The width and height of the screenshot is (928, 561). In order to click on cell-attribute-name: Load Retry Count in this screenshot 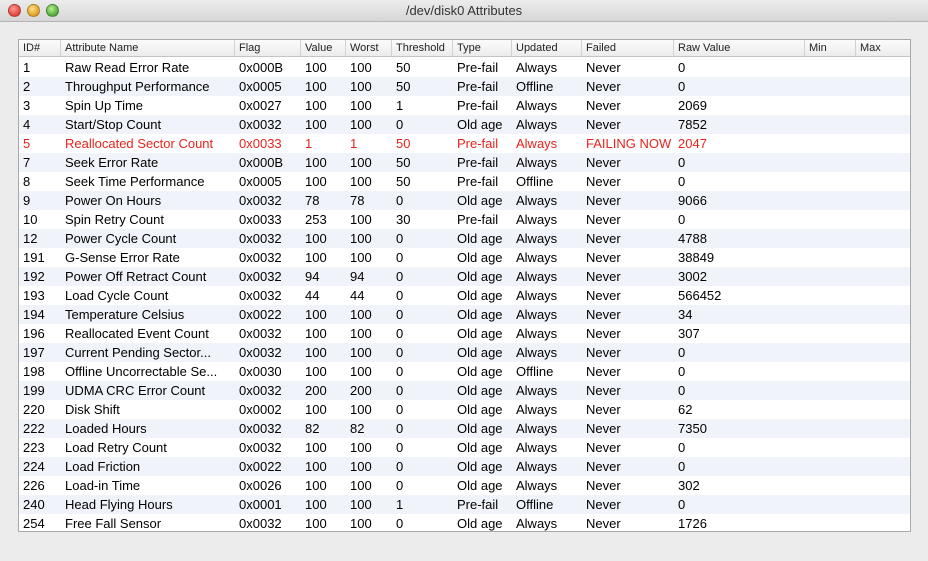, I will do `click(116, 447)`.